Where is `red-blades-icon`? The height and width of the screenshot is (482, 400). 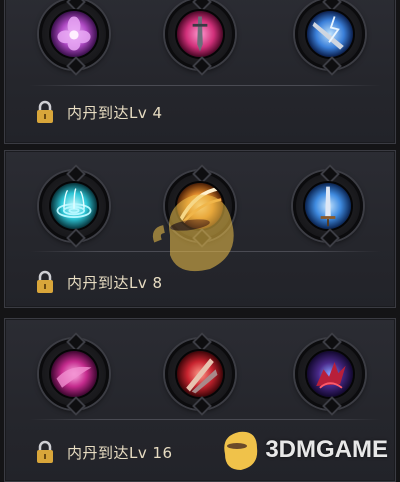
red-blades-icon is located at coordinates (200, 374).